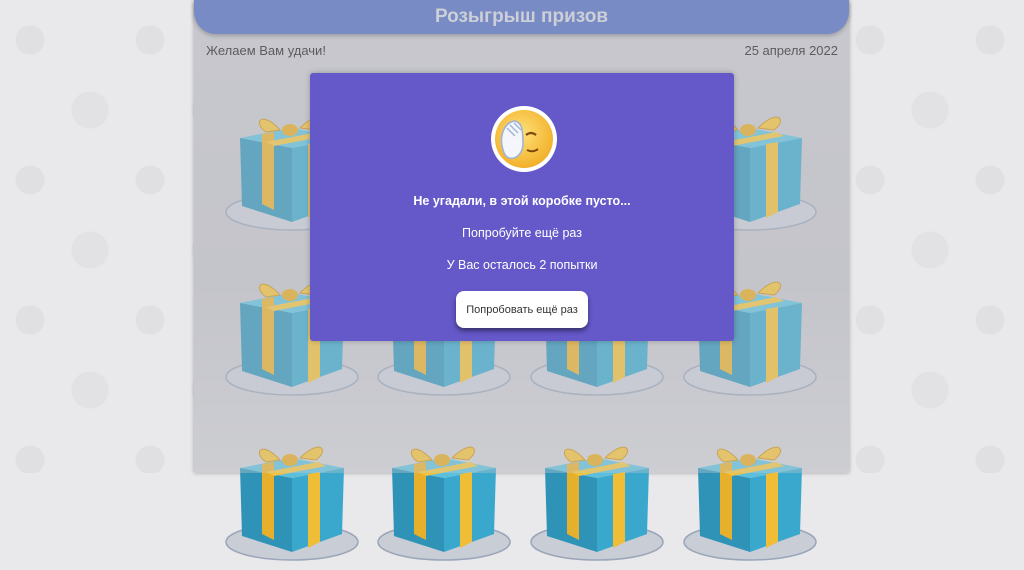 The width and height of the screenshot is (1024, 570). I want to click on retry-button: Попробовать ещё раз, so click(522, 309).